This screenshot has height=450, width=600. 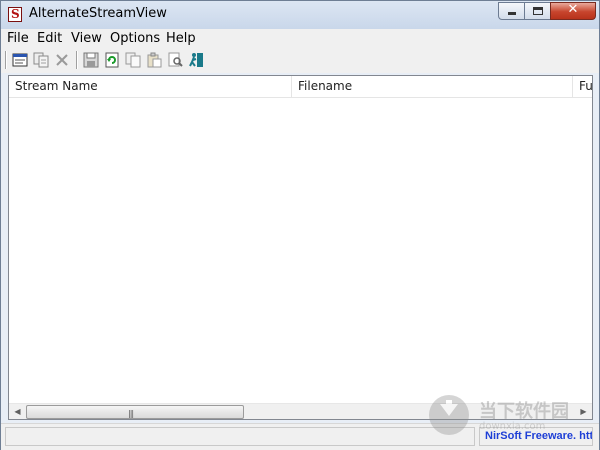 I want to click on menu-file: File, so click(x=18, y=38).